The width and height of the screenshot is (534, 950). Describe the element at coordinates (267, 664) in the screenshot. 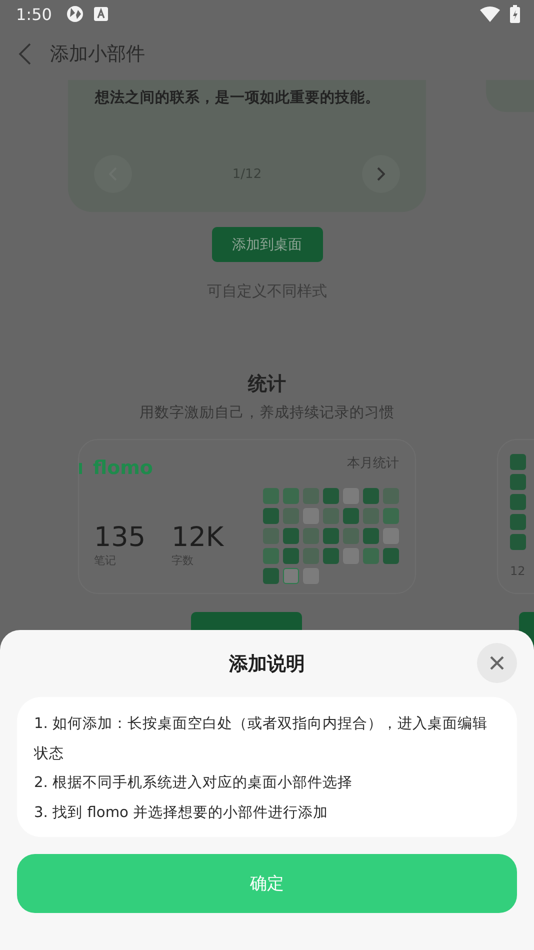

I see `sheet-title: 添加说明` at that location.